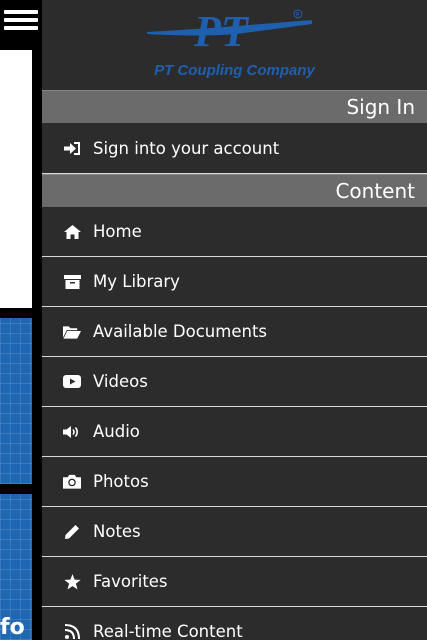  What do you see at coordinates (16, 401) in the screenshot?
I see `background-tile` at bounding box center [16, 401].